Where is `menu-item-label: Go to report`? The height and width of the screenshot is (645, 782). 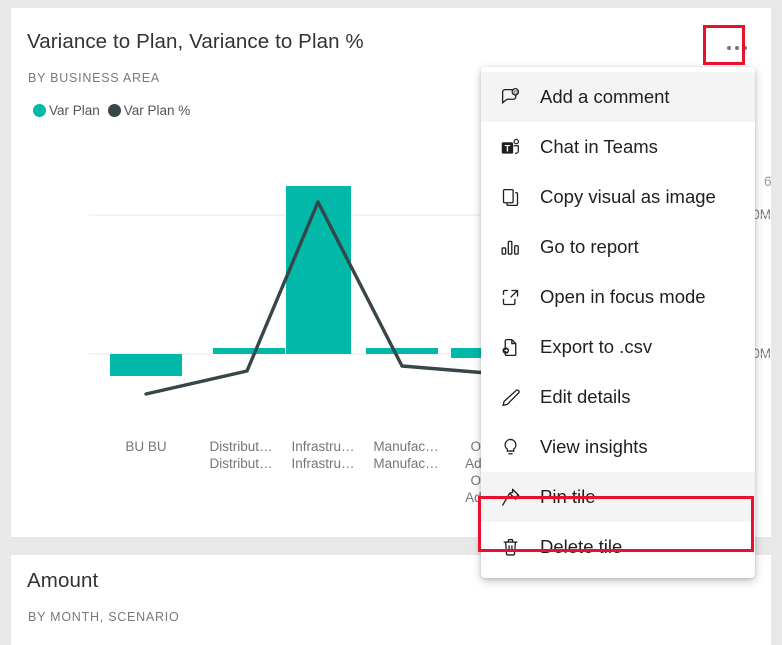
menu-item-label: Go to report is located at coordinates (589, 246).